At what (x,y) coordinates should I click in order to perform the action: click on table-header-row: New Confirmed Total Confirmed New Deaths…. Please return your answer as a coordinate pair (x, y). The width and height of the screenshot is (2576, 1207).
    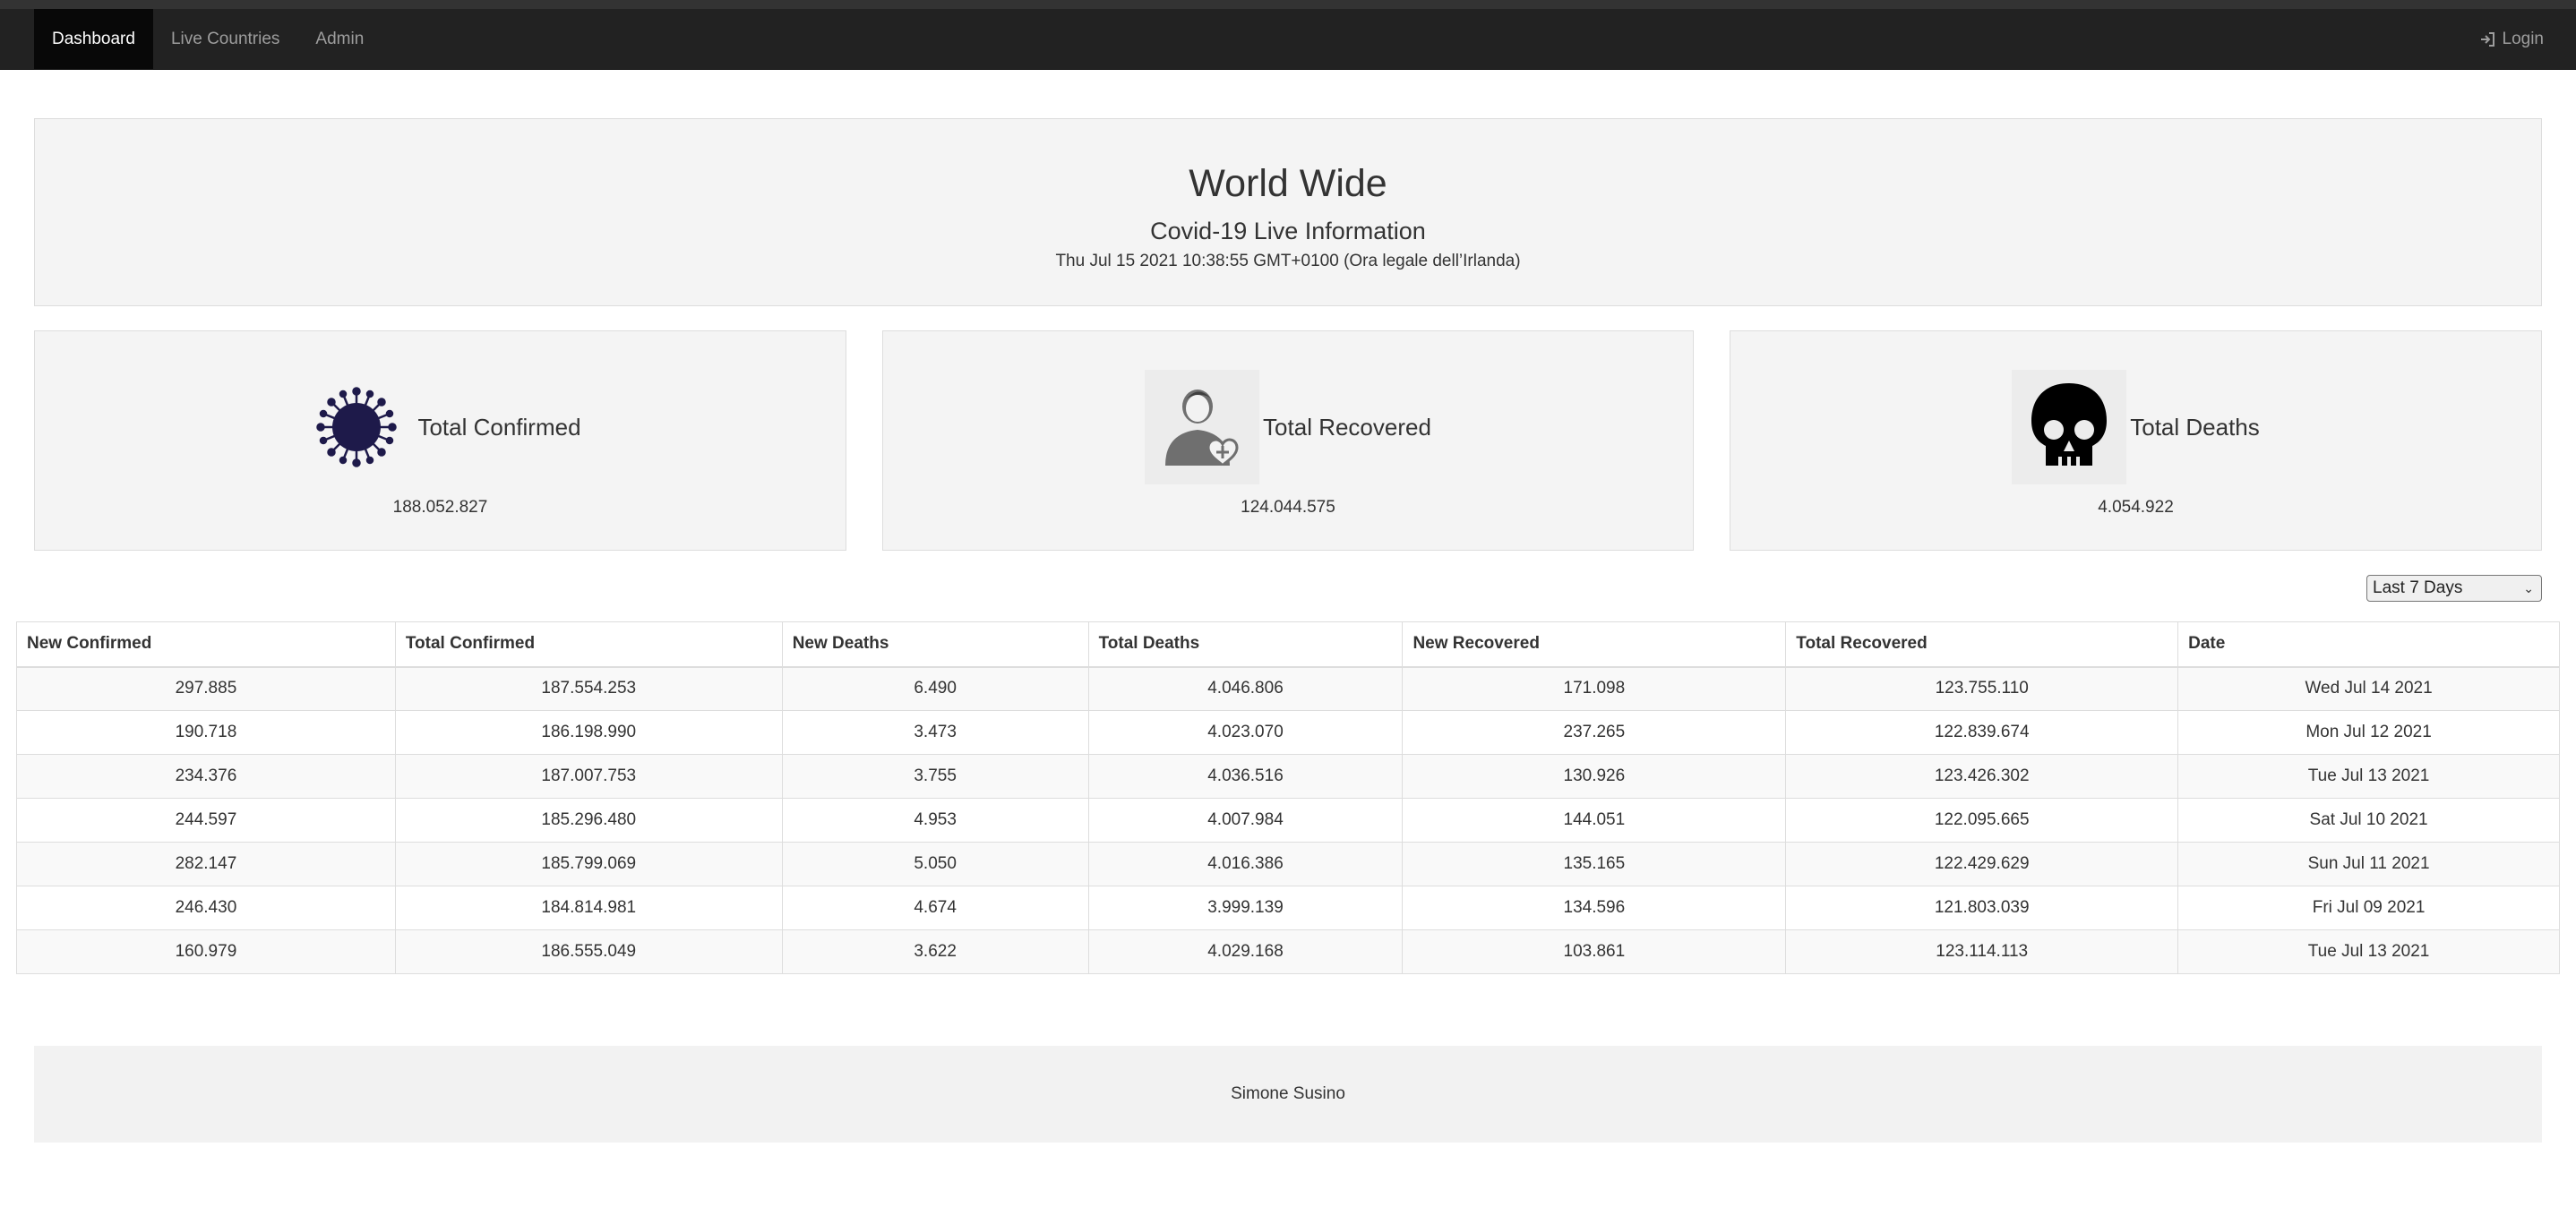
    Looking at the image, I should click on (1288, 644).